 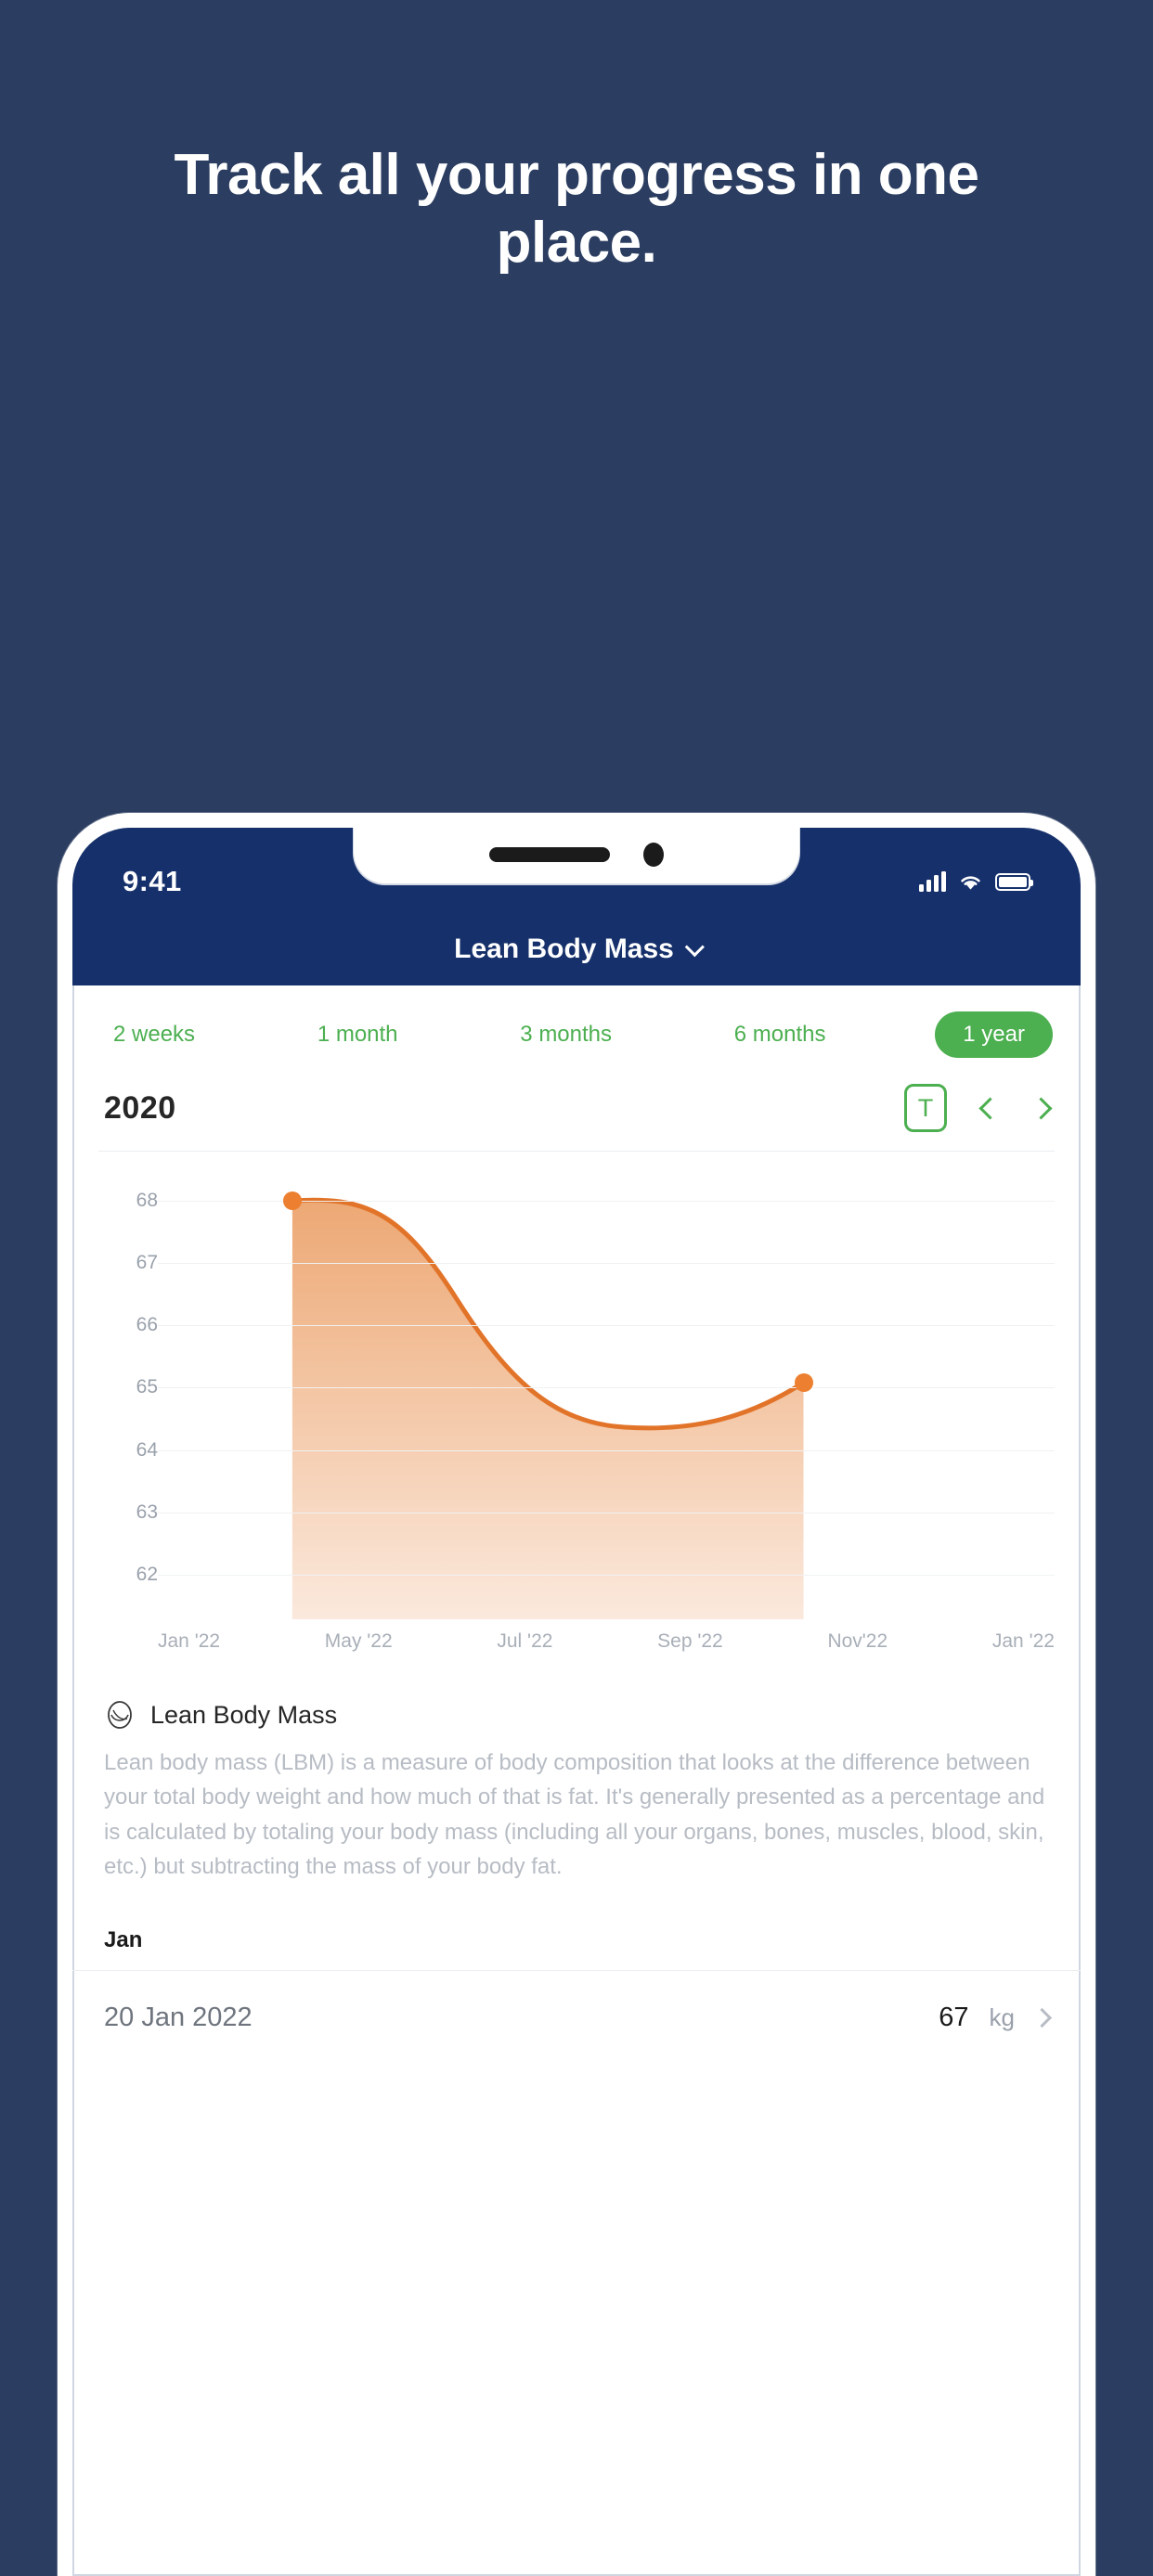 I want to click on entry-row: 20 Jan 2022 67 kg, so click(x=576, y=2018).